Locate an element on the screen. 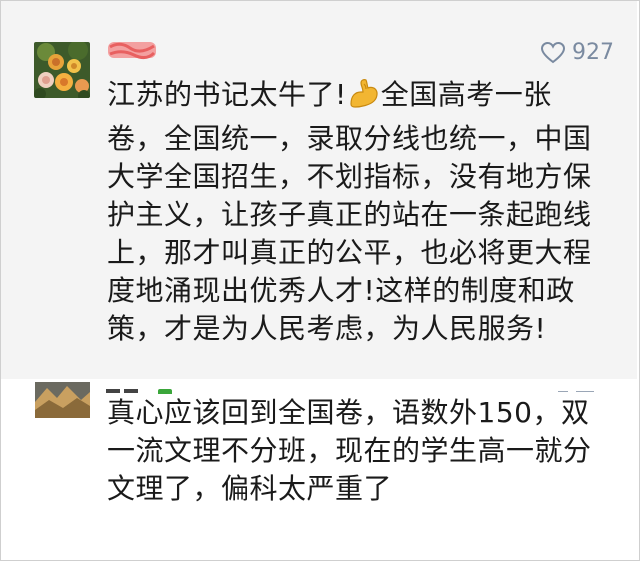 This screenshot has width=640, height=561. text-line: 真心应该回到全国卷，语数外150，双 is located at coordinates (348, 412).